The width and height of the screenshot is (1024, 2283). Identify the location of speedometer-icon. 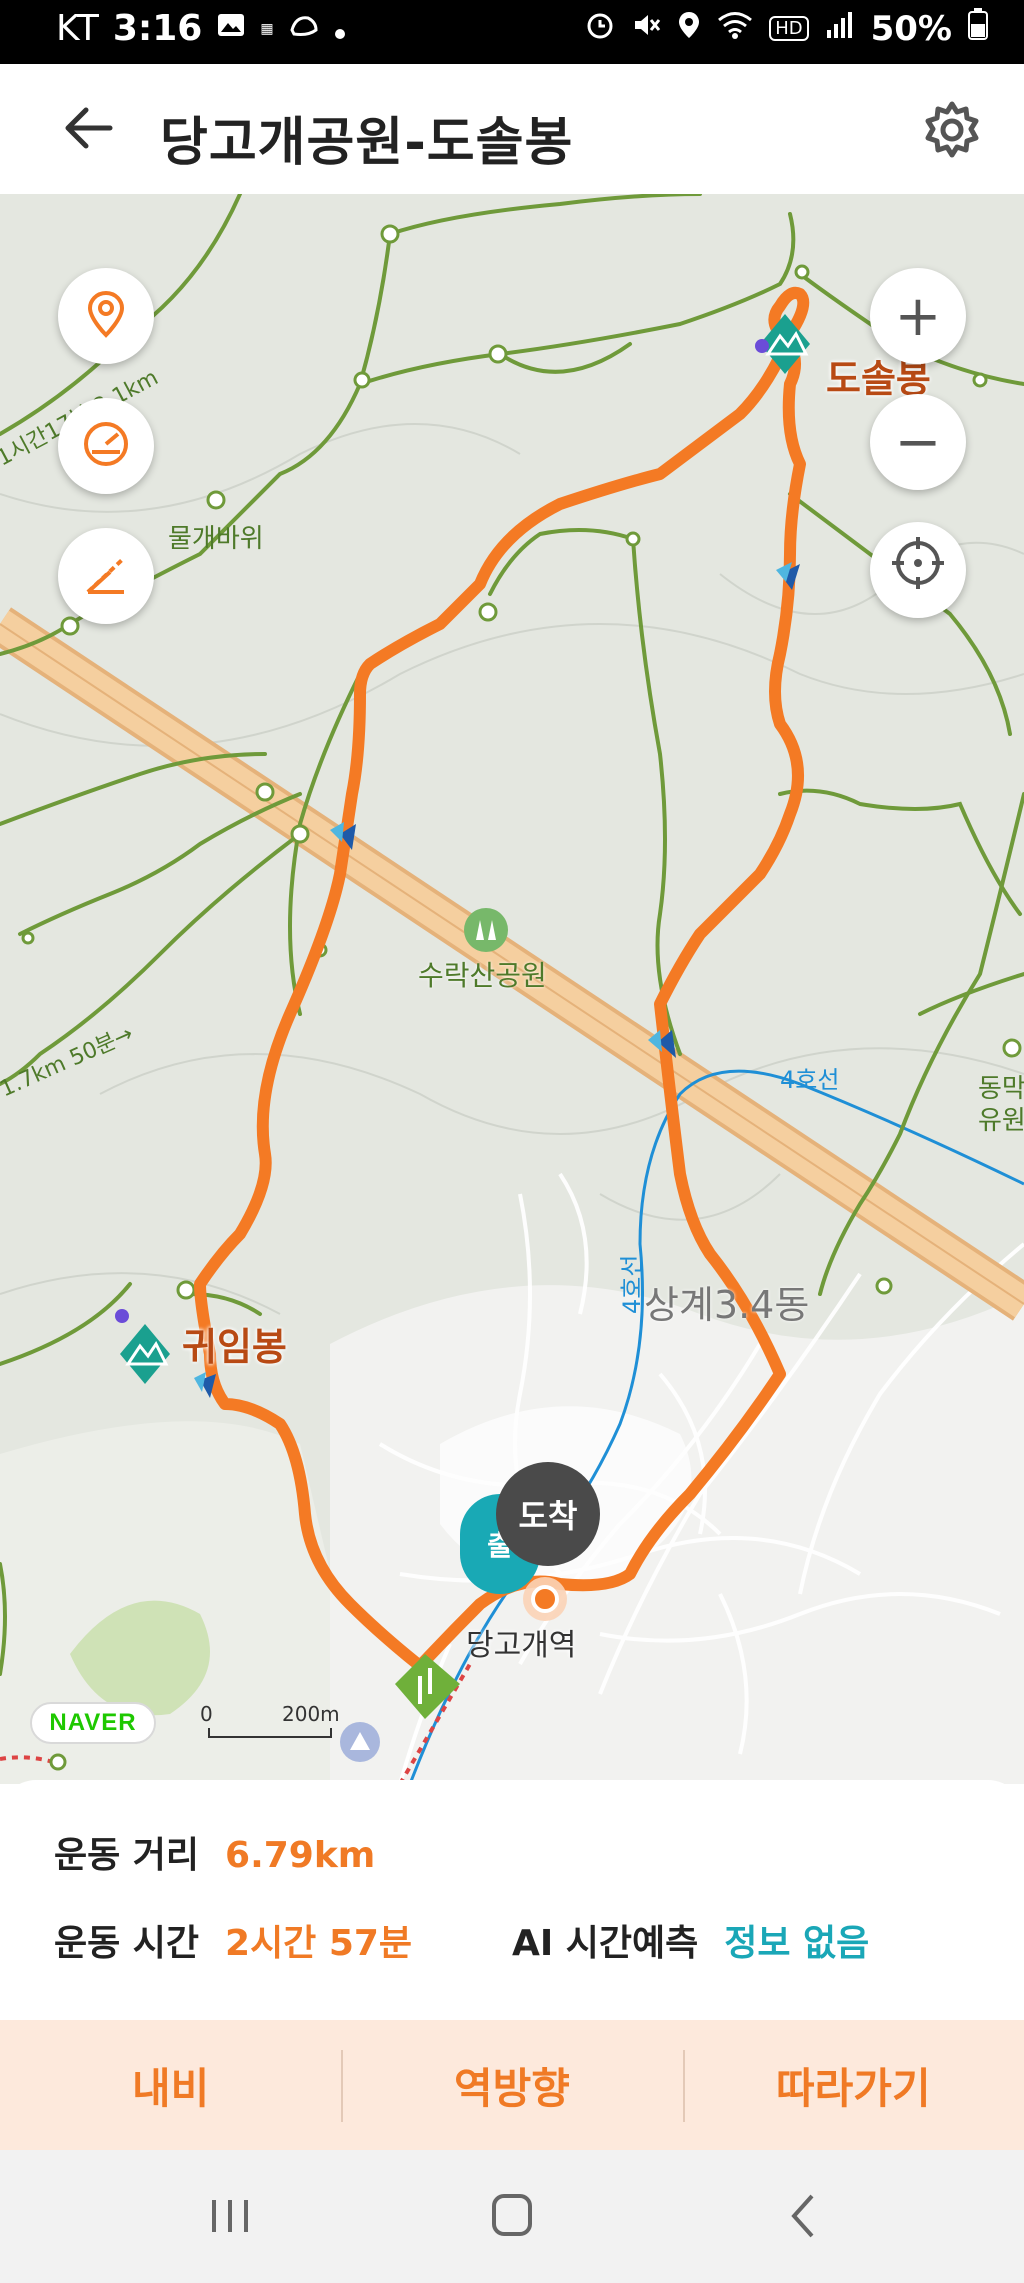
(106, 446).